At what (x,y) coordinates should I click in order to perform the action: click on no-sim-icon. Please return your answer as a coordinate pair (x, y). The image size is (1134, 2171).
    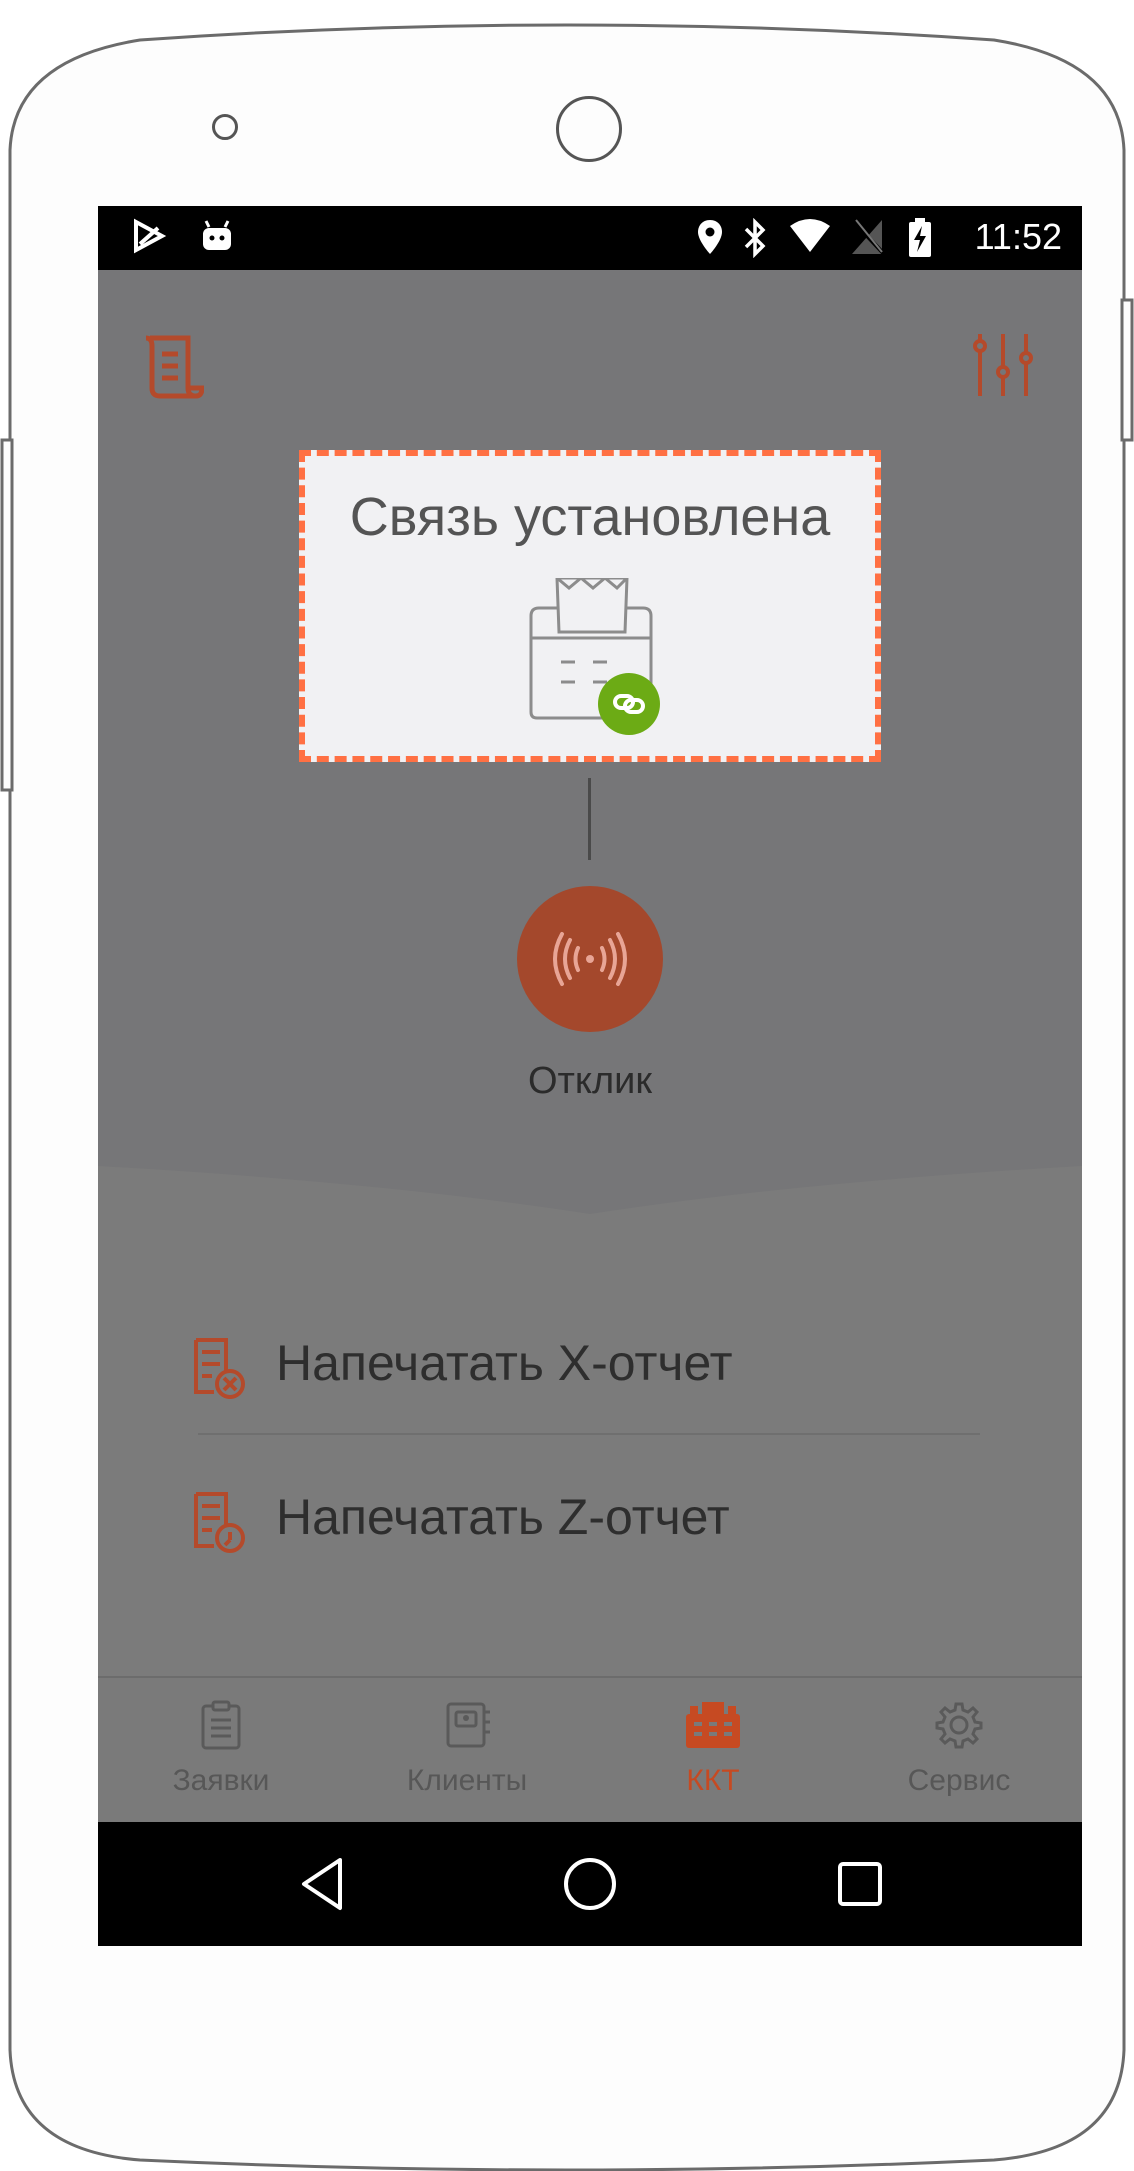
    Looking at the image, I should click on (869, 237).